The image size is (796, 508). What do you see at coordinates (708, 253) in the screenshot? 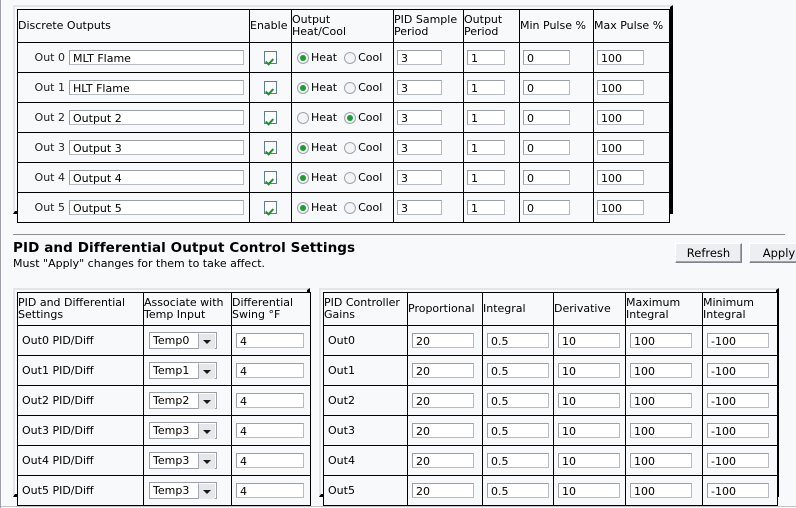
I see `refresh-button: Refresh` at bounding box center [708, 253].